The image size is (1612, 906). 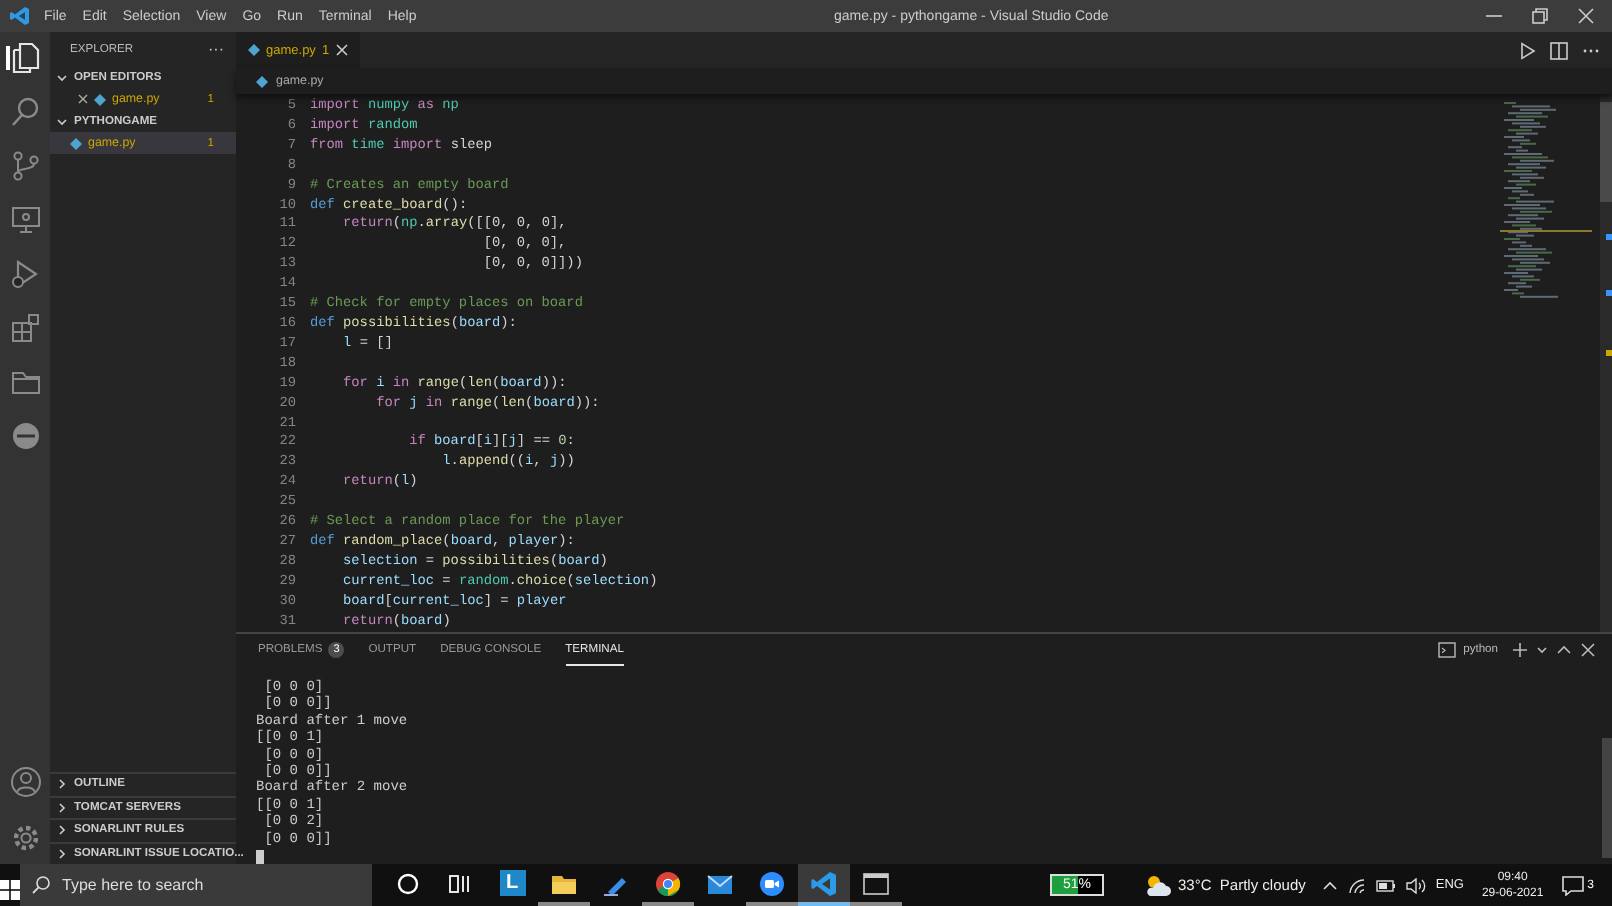 I want to click on chat-icon, so click(x=1572, y=885).